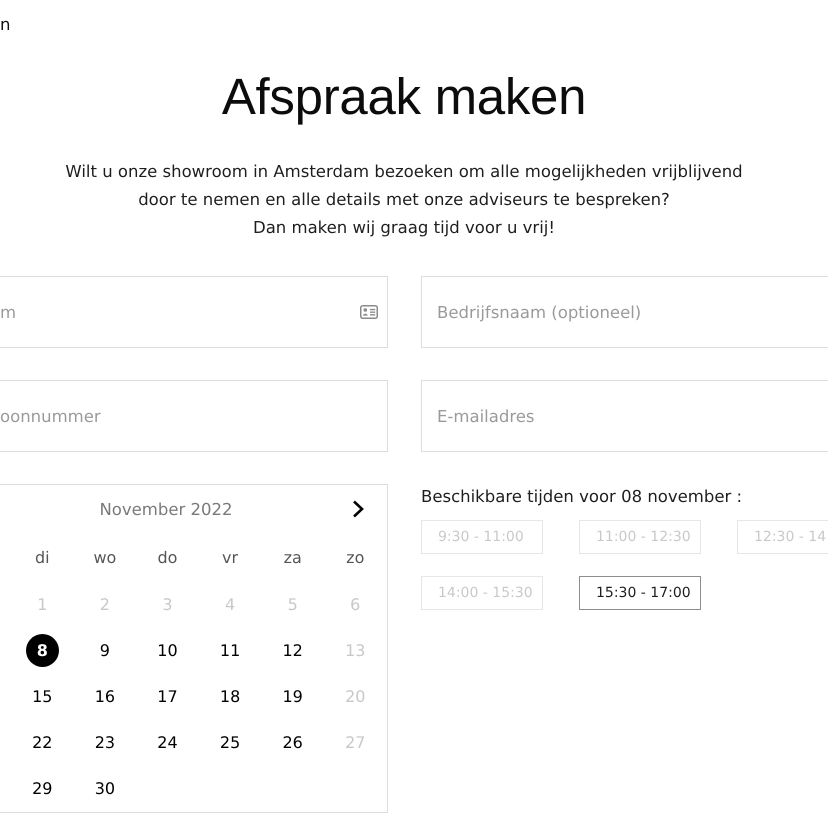 This screenshot has height=827, width=828. What do you see at coordinates (292, 696) in the screenshot?
I see `calendar-day: 19` at bounding box center [292, 696].